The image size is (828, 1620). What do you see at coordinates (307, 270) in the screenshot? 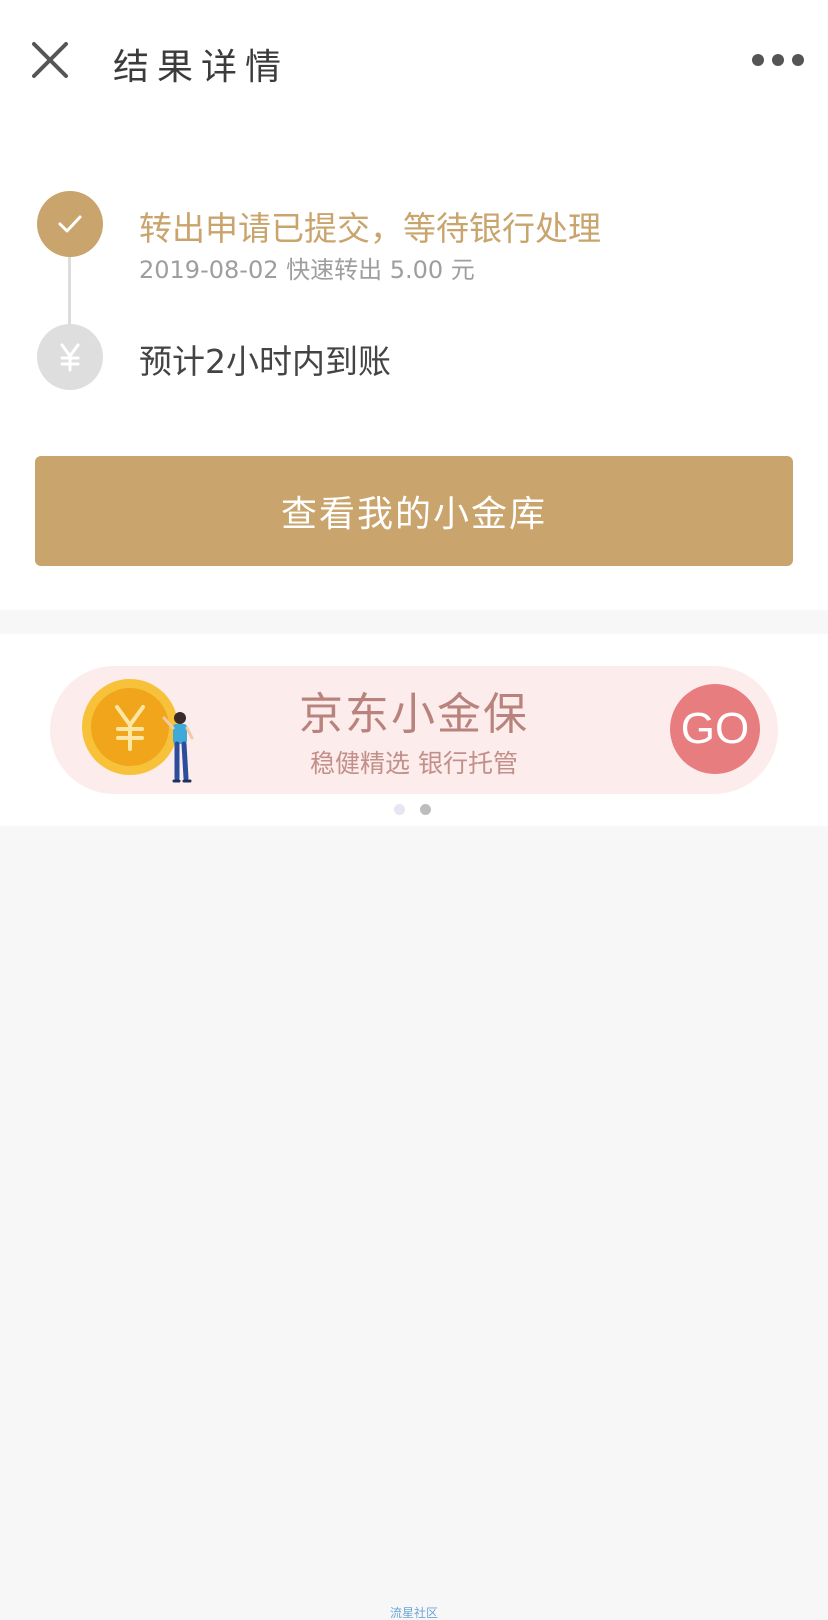
I see `step1-subtitle: 2019-08-02 快速转出 5.00 元` at bounding box center [307, 270].